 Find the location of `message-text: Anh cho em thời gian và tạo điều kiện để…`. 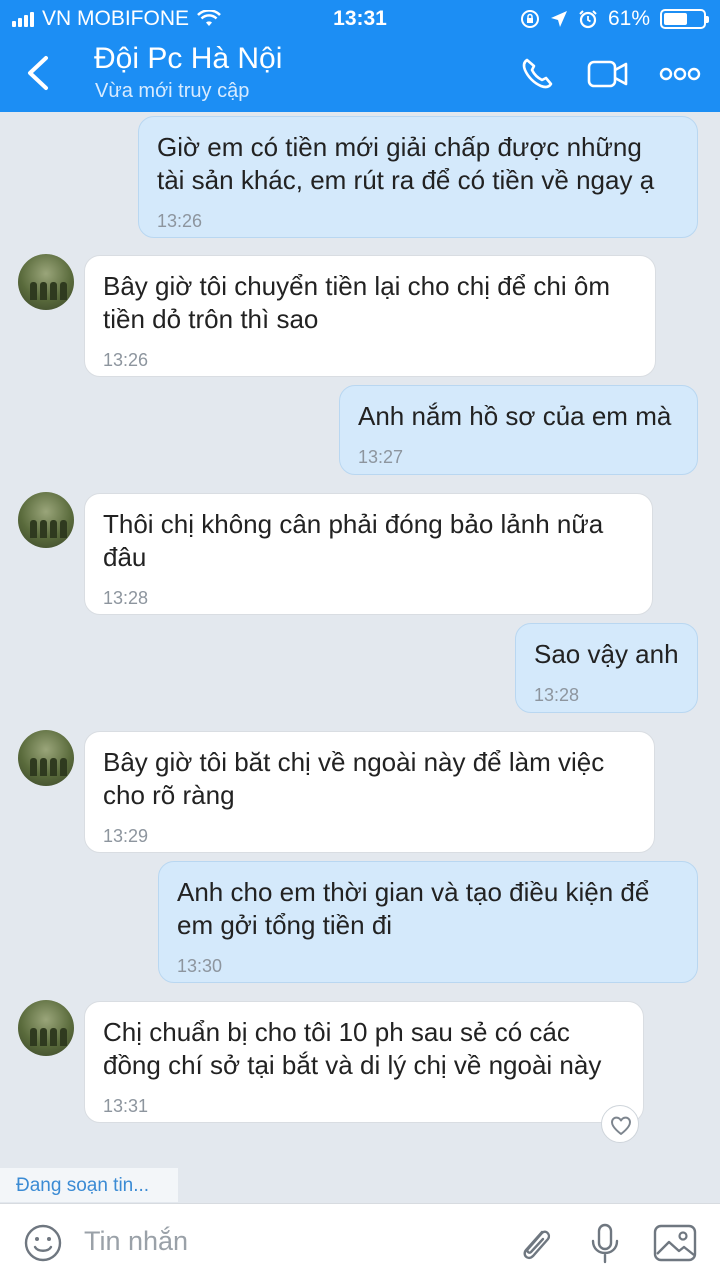

message-text: Anh cho em thời gian và tạo điều kiện để… is located at coordinates (413, 908).